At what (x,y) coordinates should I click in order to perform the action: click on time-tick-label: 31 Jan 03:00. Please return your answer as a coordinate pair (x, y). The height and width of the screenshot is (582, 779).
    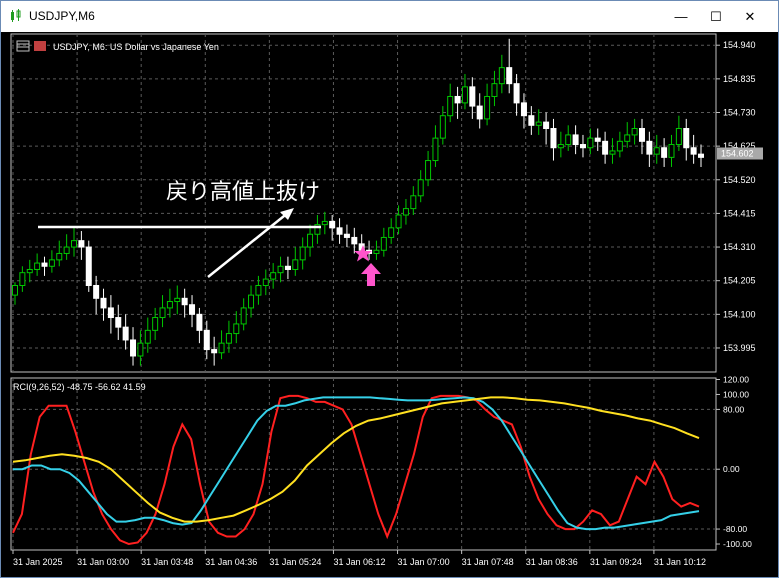
    Looking at the image, I should click on (103, 562).